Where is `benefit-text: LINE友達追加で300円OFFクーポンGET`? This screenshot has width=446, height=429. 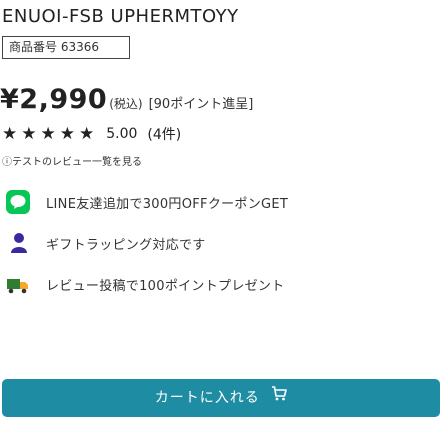 benefit-text: LINE友達追加で300円OFFクーポンGET is located at coordinates (167, 204).